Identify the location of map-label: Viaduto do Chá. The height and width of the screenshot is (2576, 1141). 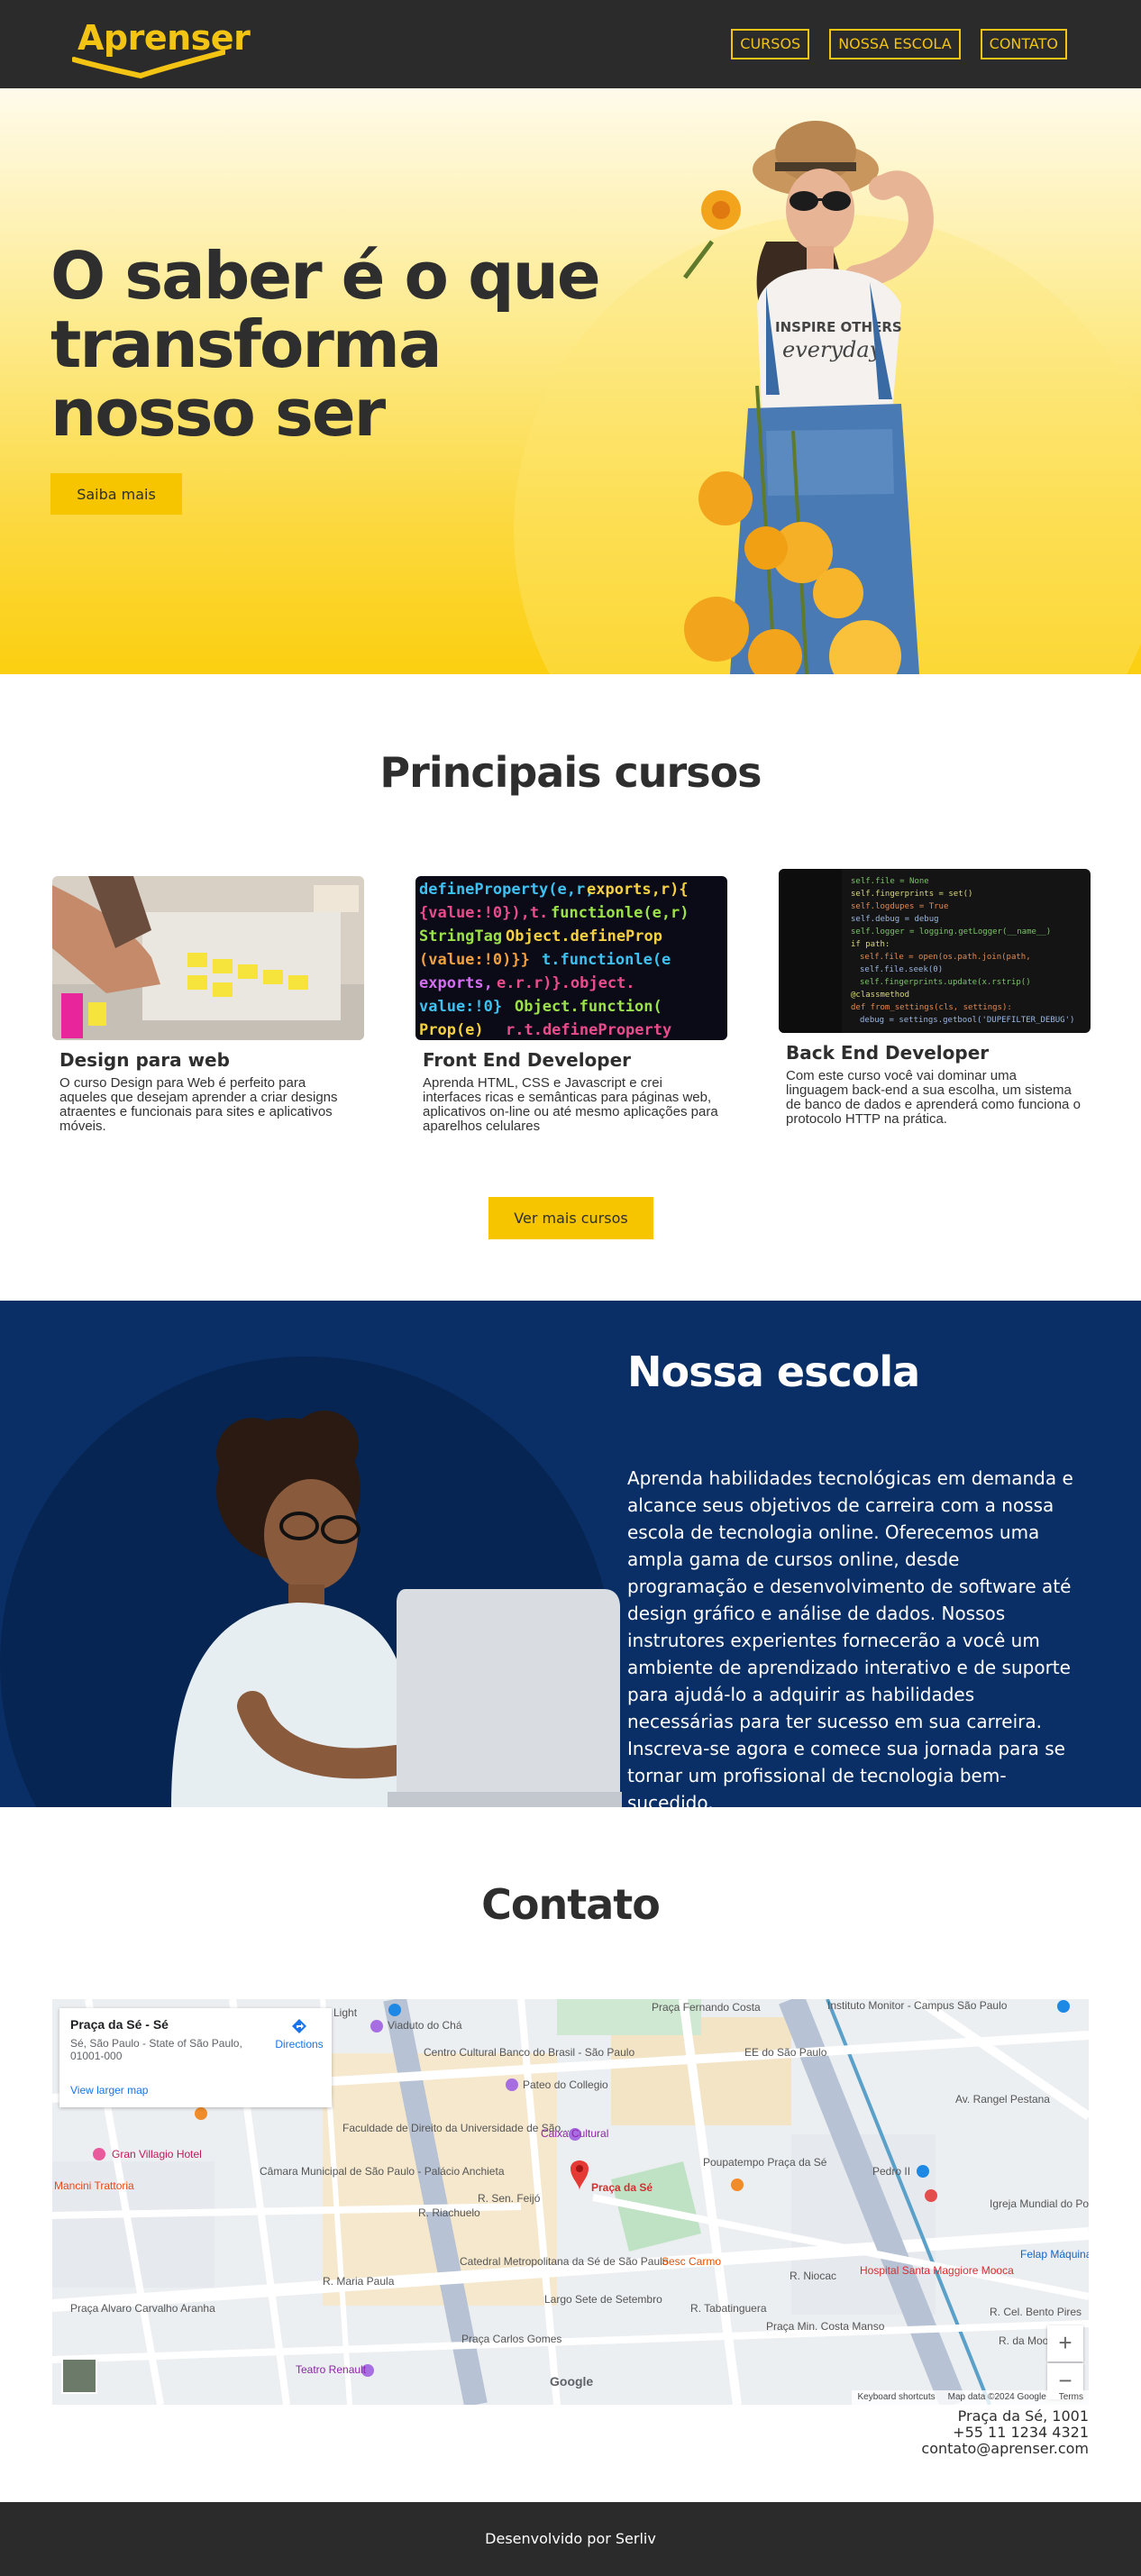
(425, 2025).